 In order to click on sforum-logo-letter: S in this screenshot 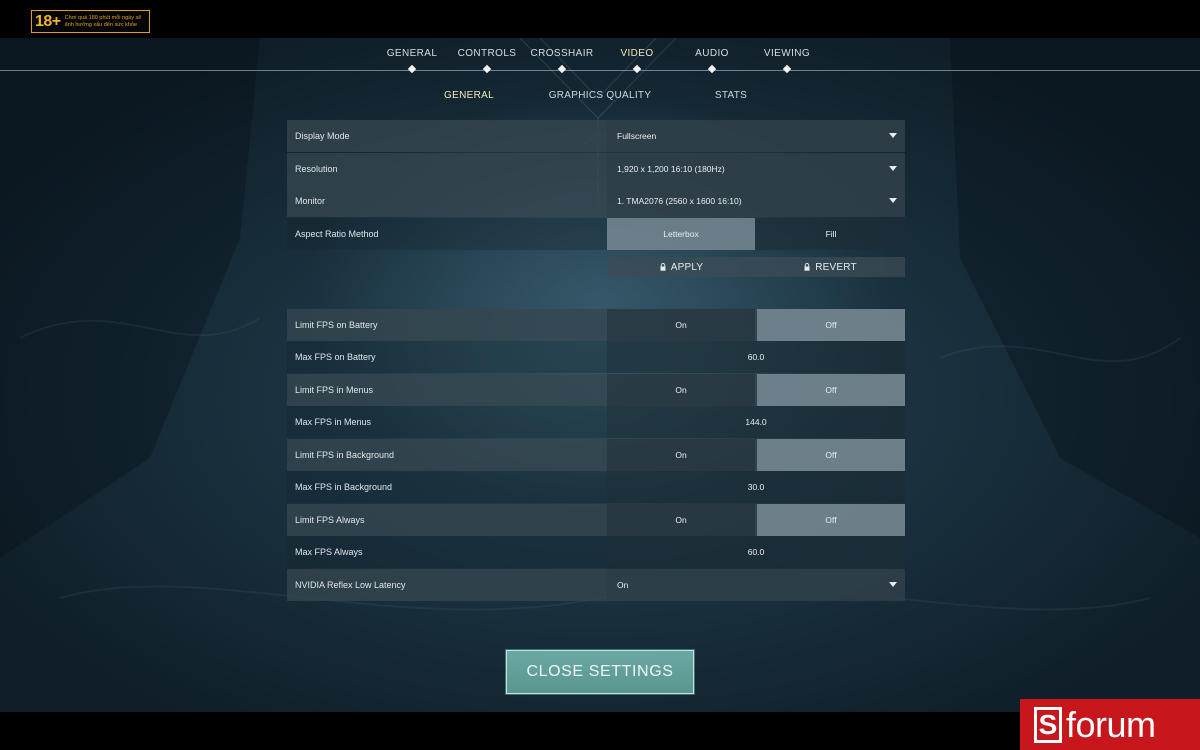, I will do `click(1048, 724)`.